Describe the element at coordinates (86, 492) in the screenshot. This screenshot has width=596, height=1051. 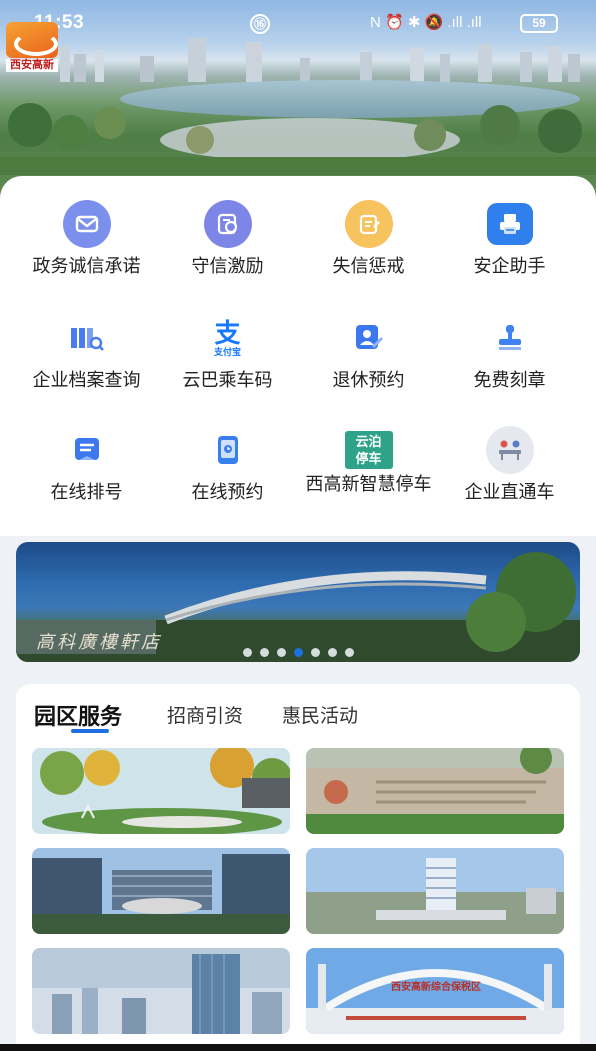
I see `service-label: 在线排号` at that location.